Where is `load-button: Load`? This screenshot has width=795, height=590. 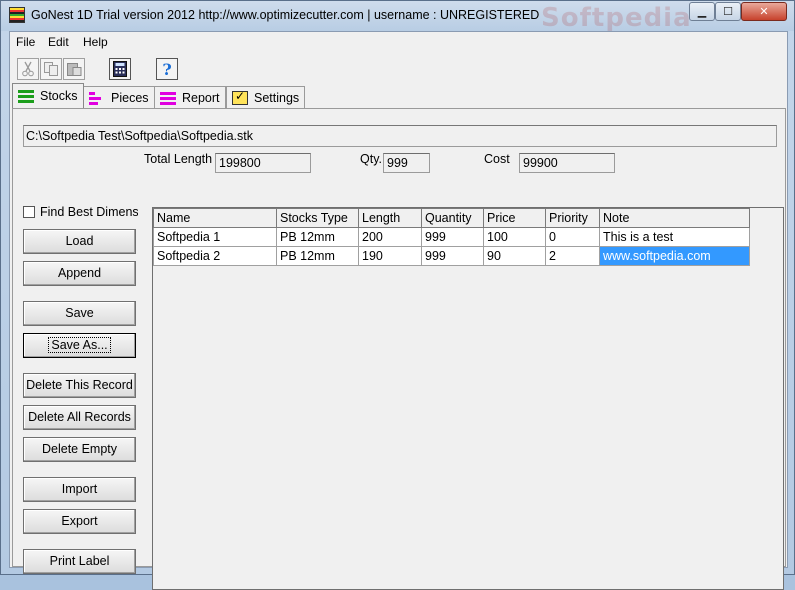
load-button: Load is located at coordinates (79, 241).